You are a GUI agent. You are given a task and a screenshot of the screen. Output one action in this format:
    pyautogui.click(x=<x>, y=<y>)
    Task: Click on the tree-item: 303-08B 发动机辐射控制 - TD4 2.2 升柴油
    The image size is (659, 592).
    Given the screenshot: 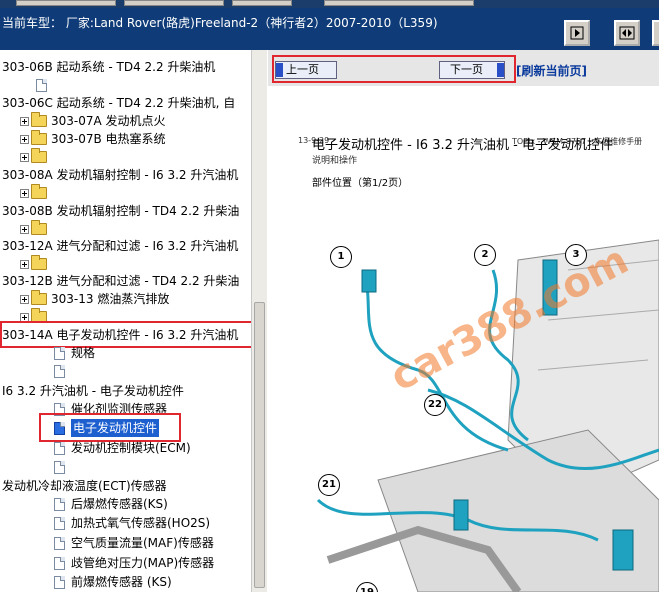 What is the action you would take?
    pyautogui.click(x=120, y=211)
    